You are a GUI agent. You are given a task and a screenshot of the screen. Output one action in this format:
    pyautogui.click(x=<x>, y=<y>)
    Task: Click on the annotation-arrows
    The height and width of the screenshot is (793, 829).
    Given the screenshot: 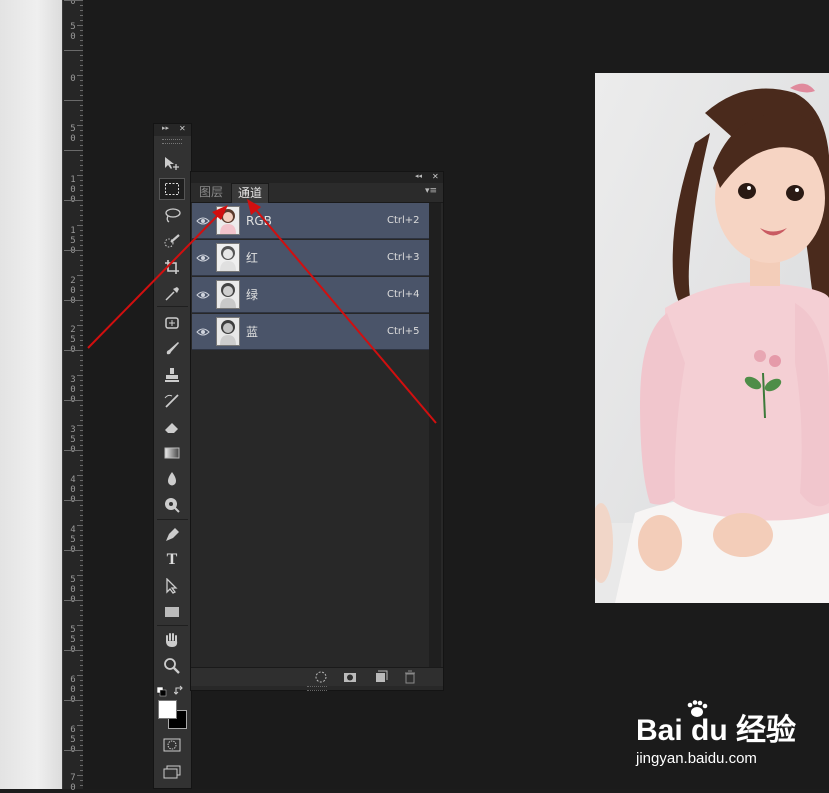 What is the action you would take?
    pyautogui.click(x=262, y=311)
    